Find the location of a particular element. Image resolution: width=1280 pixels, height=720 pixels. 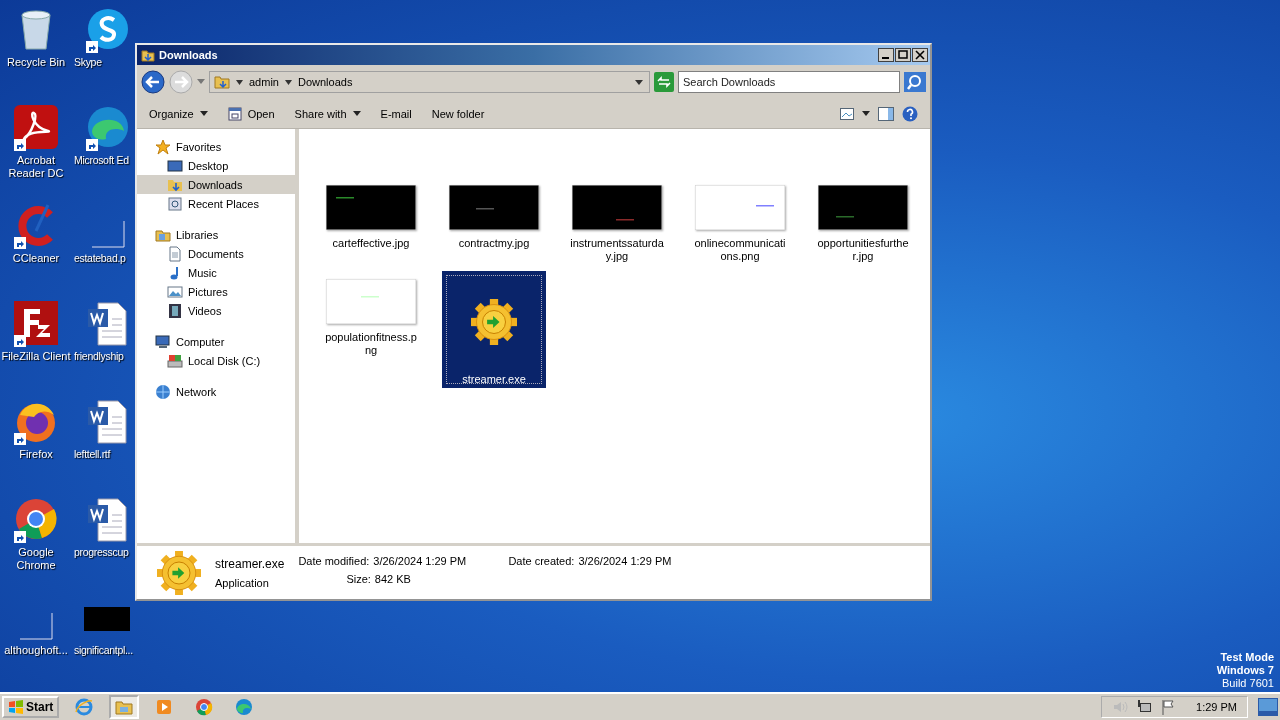

file-item: streamer.exe is located at coordinates (494, 329).